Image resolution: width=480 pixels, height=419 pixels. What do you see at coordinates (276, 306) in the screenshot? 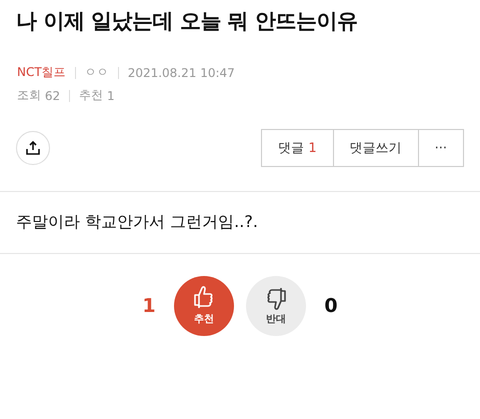
I see `downvote-button: 반대` at bounding box center [276, 306].